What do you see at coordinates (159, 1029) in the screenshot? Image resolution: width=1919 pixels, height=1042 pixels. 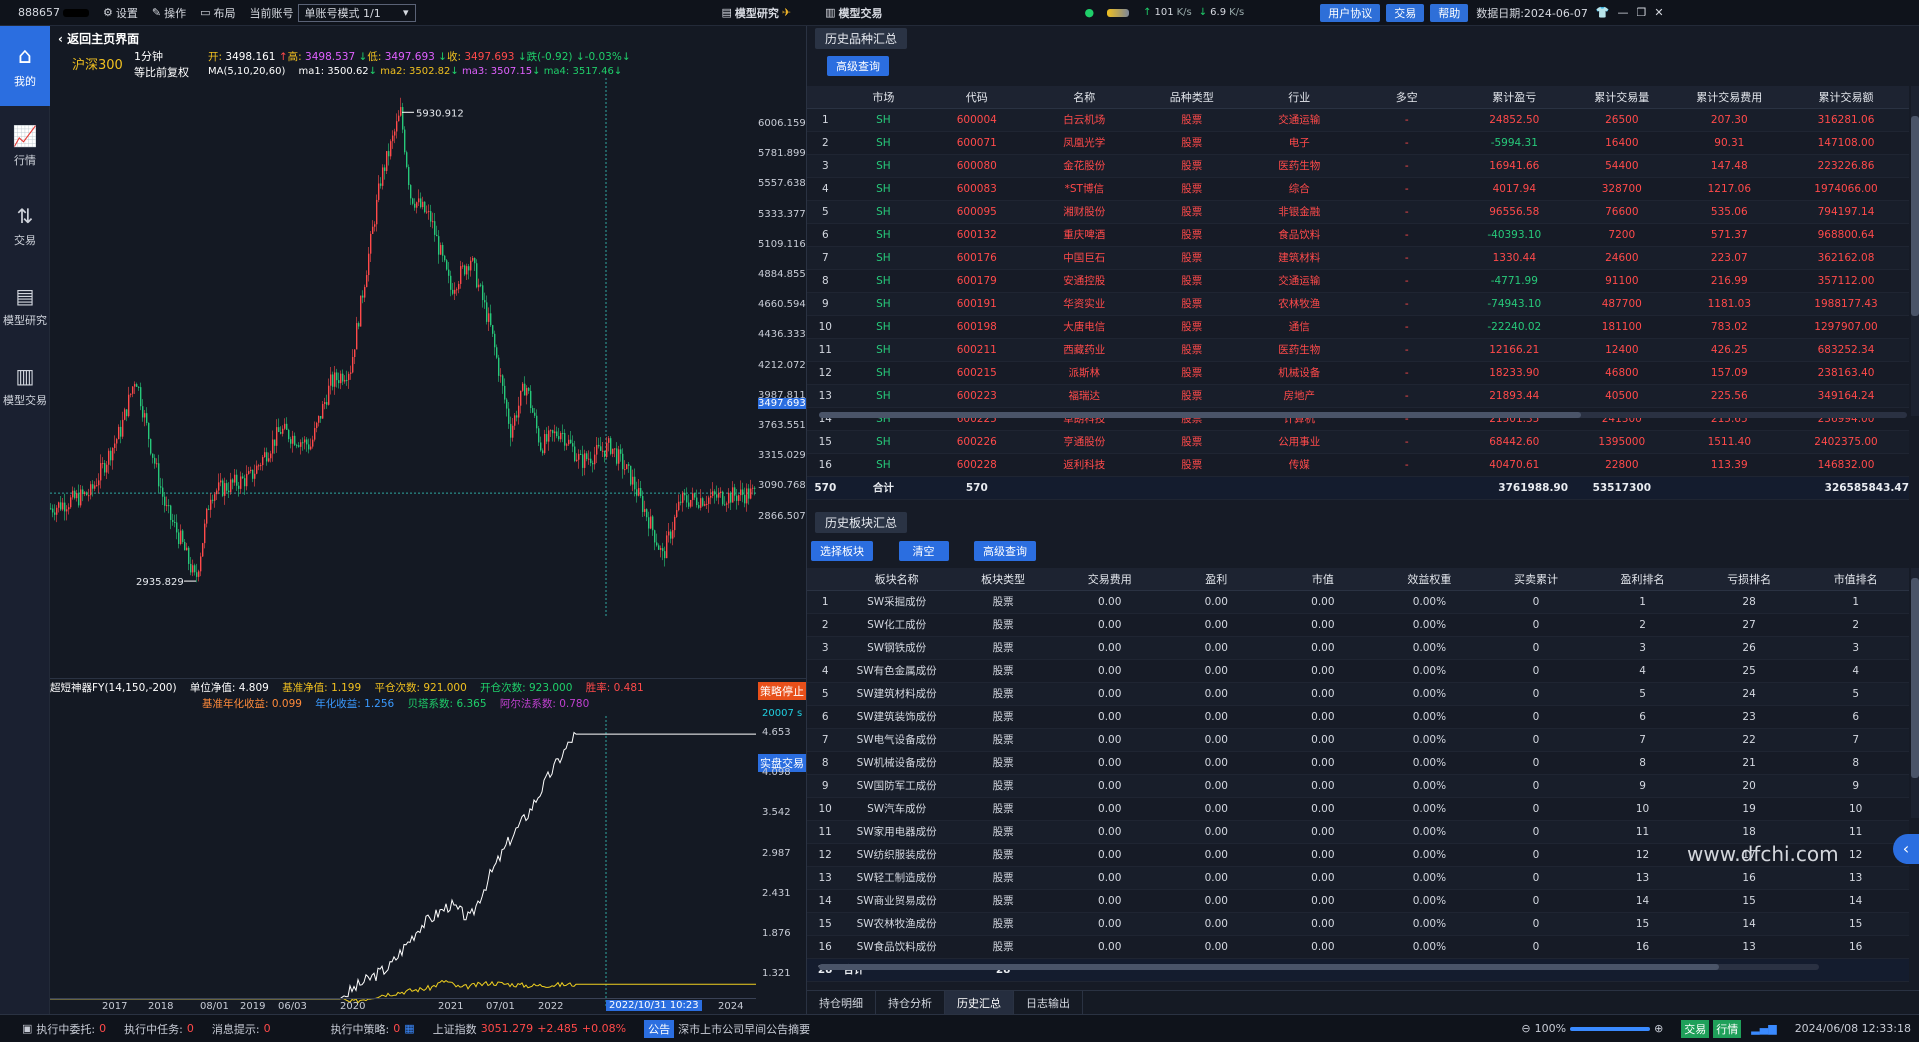 I see `pending-tasks: 执行中任务: 0` at bounding box center [159, 1029].